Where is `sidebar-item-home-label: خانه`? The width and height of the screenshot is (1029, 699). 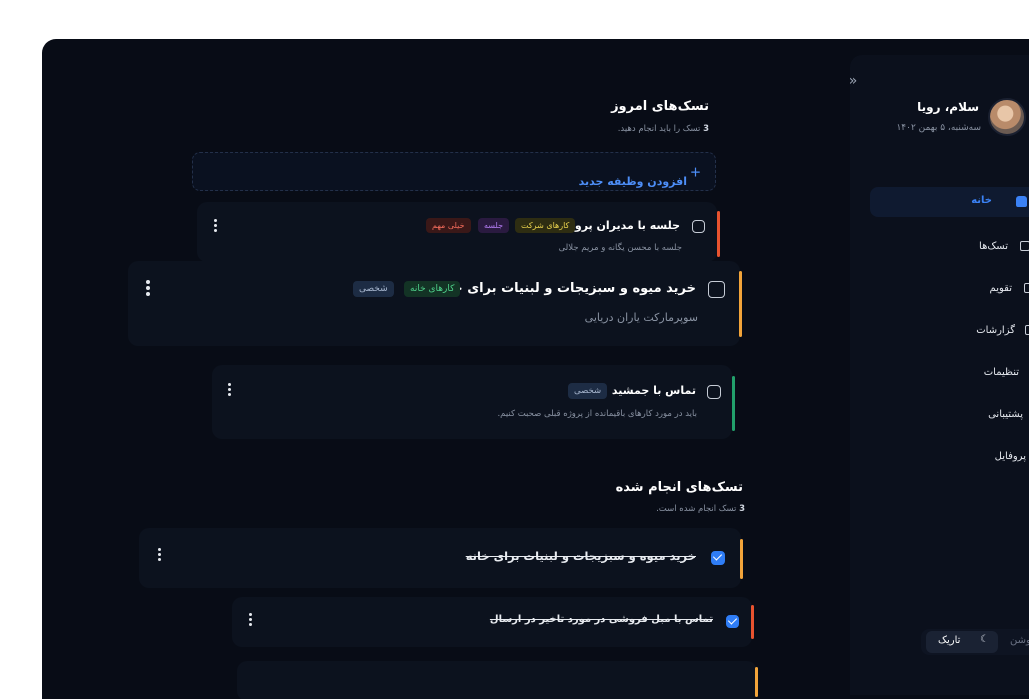 sidebar-item-home-label: خانه is located at coordinates (981, 200).